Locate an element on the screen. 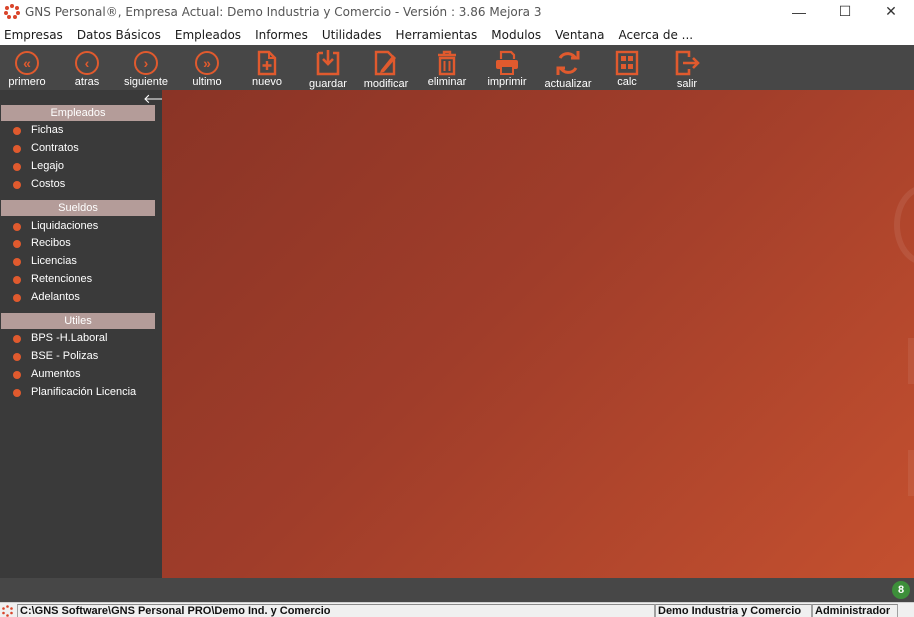  trash-icon is located at coordinates (447, 63).